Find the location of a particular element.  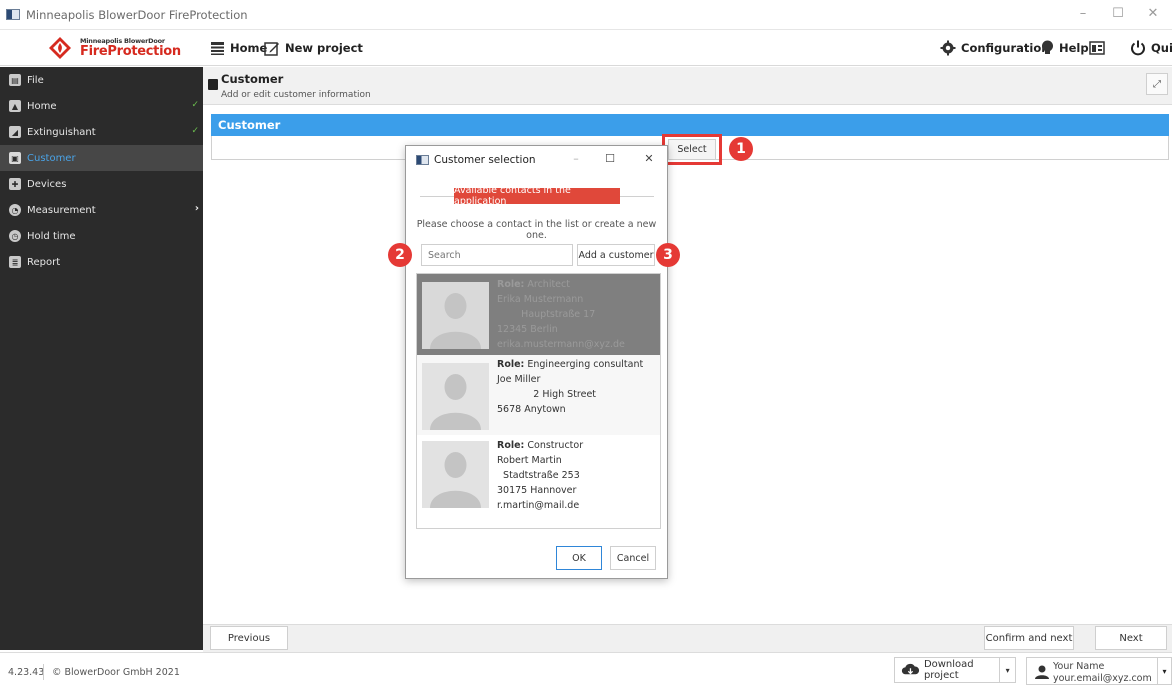

power-icon is located at coordinates (1138, 48).